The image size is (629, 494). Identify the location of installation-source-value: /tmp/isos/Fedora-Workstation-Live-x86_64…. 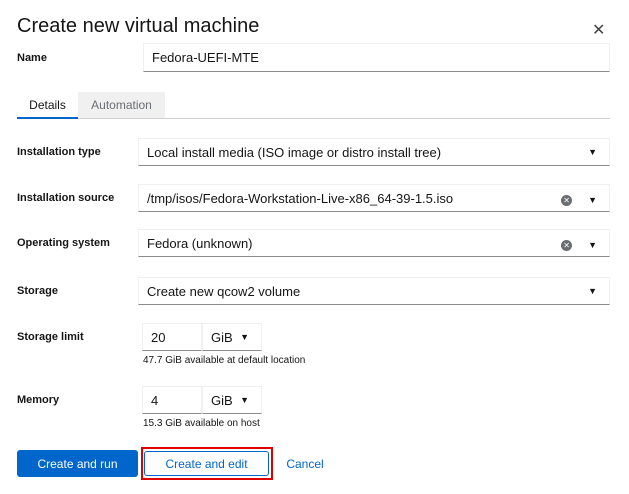
(300, 198).